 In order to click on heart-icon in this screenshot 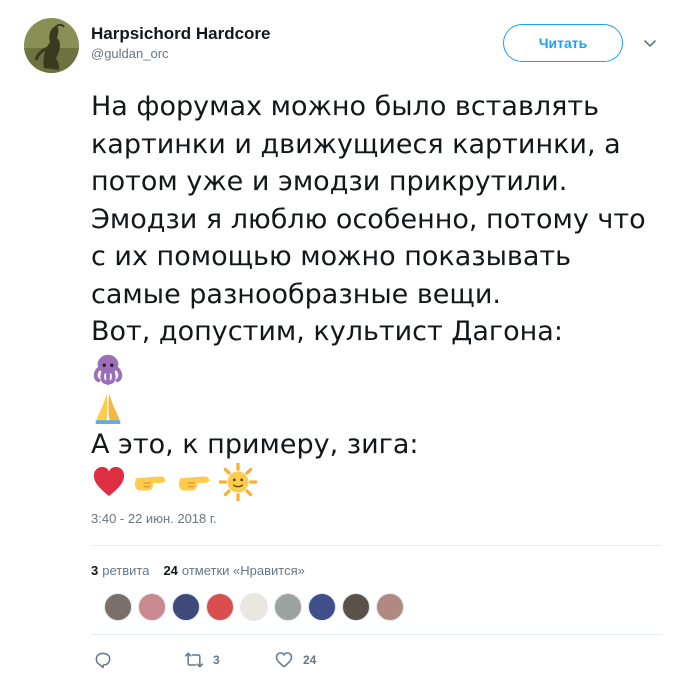, I will do `click(284, 660)`.